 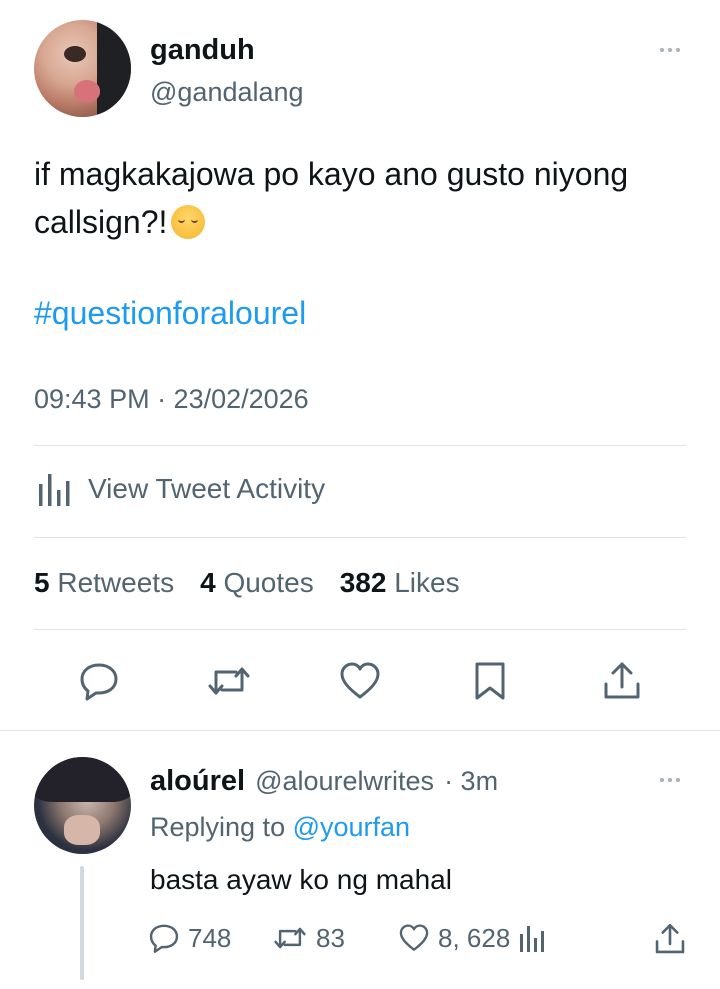 I want to click on tweet-stats: 5 Retweets 4 Quotes 382 Likes, so click(x=247, y=583).